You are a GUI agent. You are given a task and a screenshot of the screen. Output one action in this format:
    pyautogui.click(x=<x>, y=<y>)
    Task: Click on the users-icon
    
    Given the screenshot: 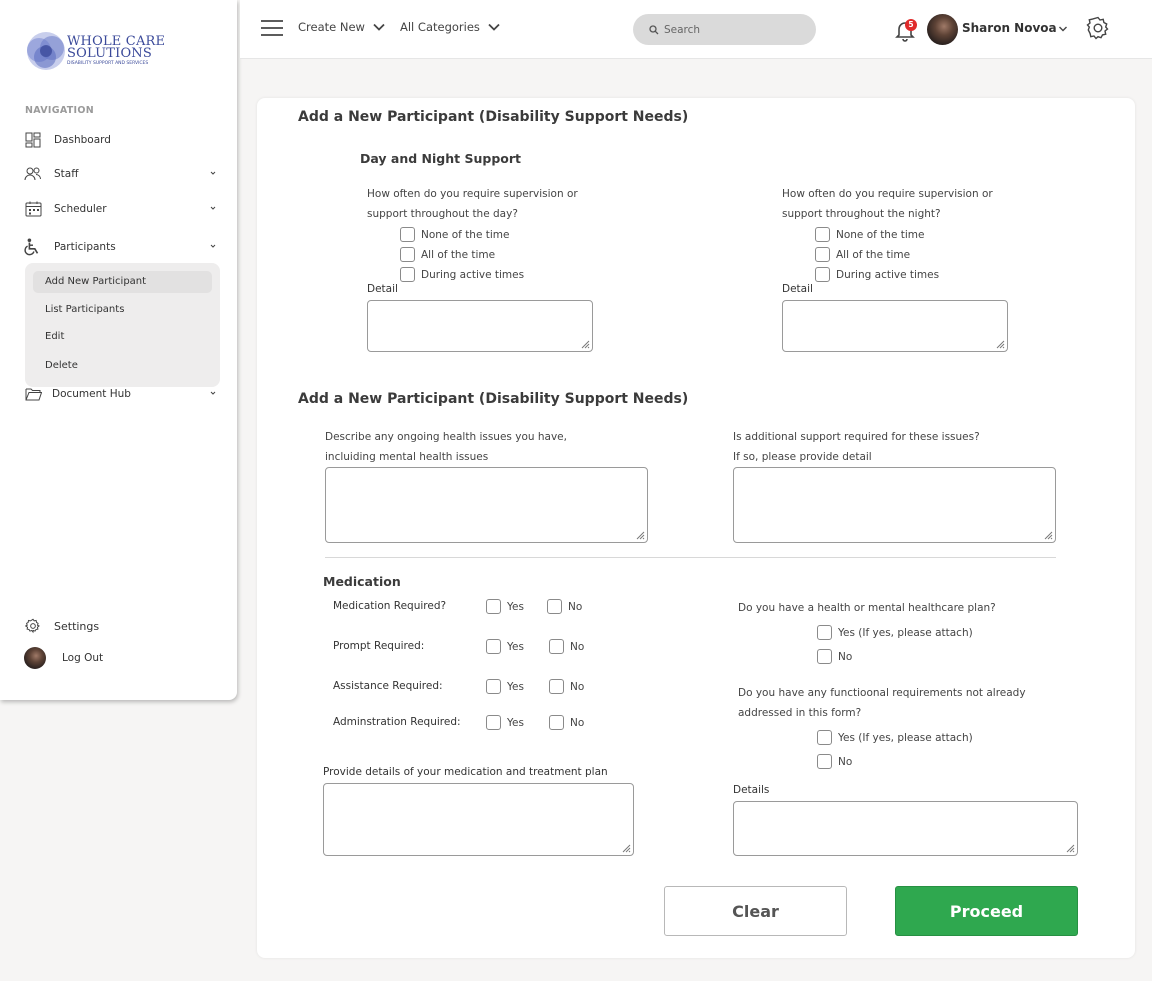 What is the action you would take?
    pyautogui.click(x=33, y=174)
    